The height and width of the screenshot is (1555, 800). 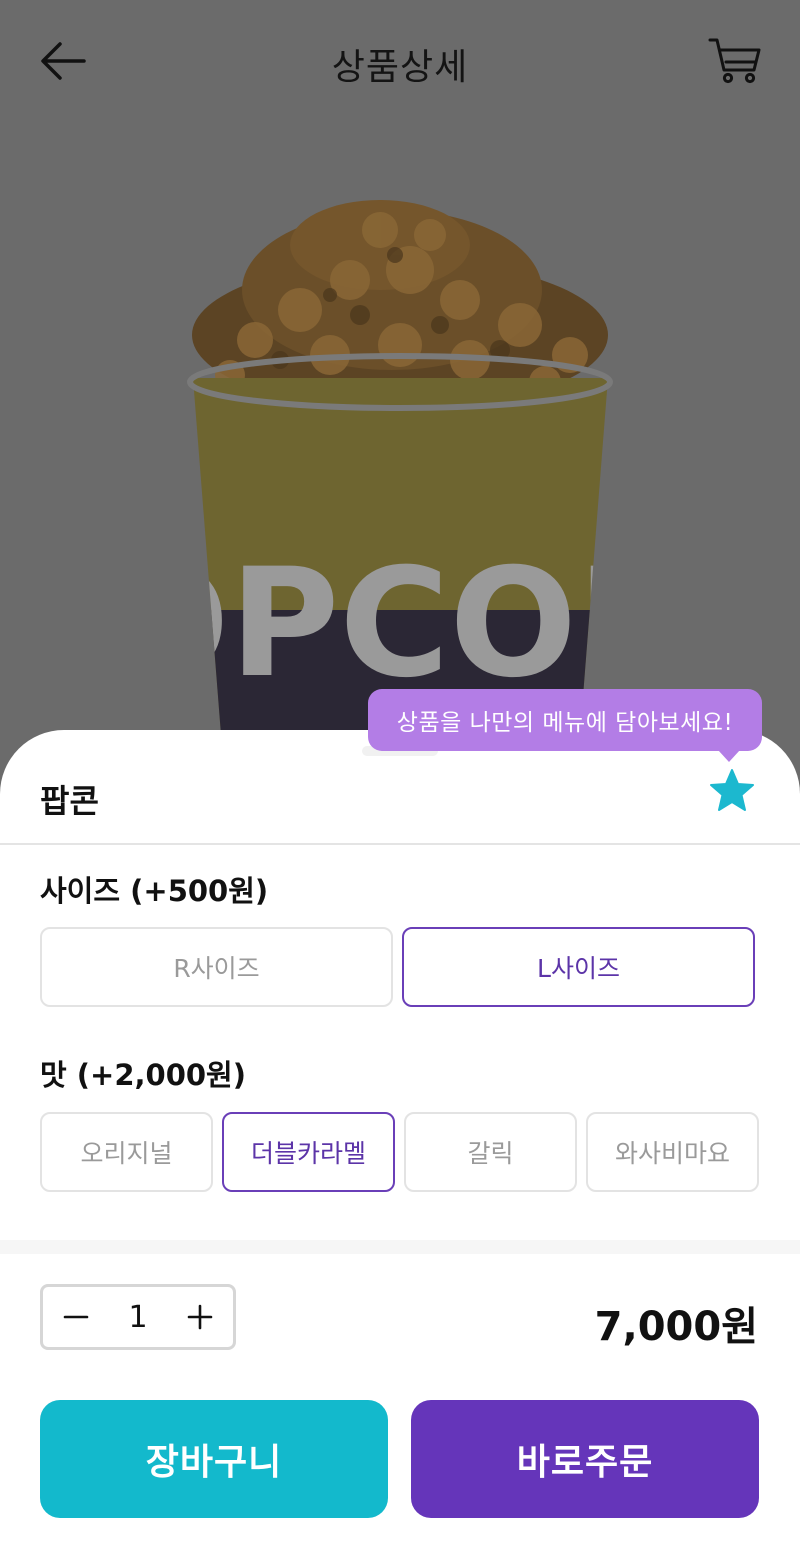 I want to click on page-title: 상품상세, so click(x=400, y=67).